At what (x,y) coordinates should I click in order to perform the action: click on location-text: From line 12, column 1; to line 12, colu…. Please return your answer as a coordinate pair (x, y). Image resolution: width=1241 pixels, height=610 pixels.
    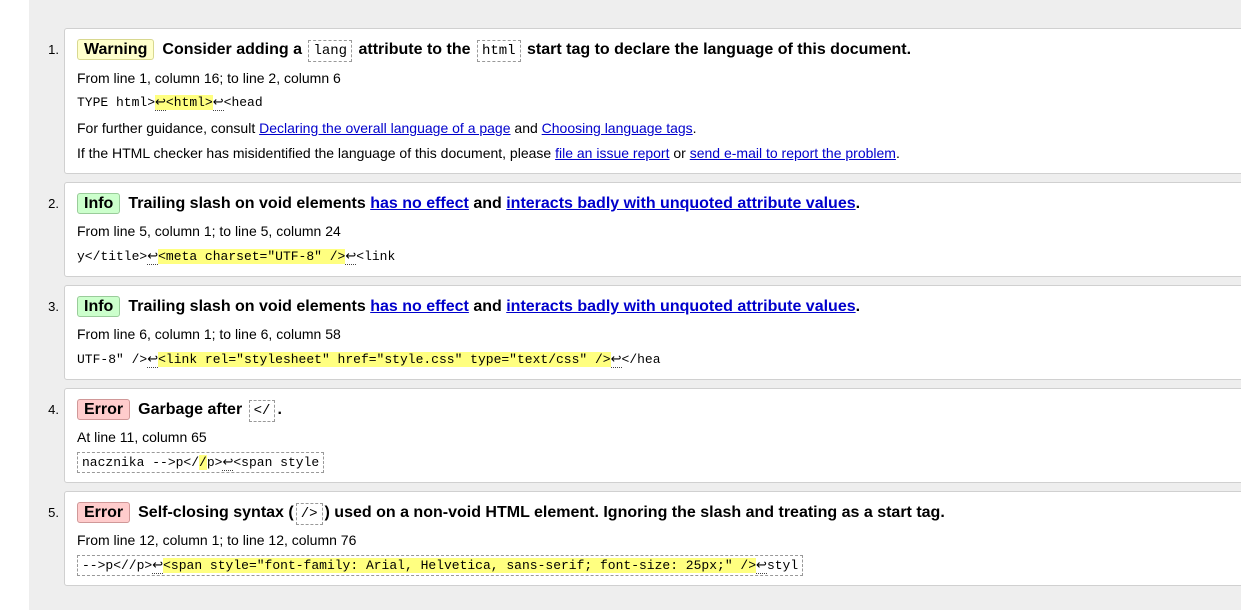
    Looking at the image, I should click on (217, 540).